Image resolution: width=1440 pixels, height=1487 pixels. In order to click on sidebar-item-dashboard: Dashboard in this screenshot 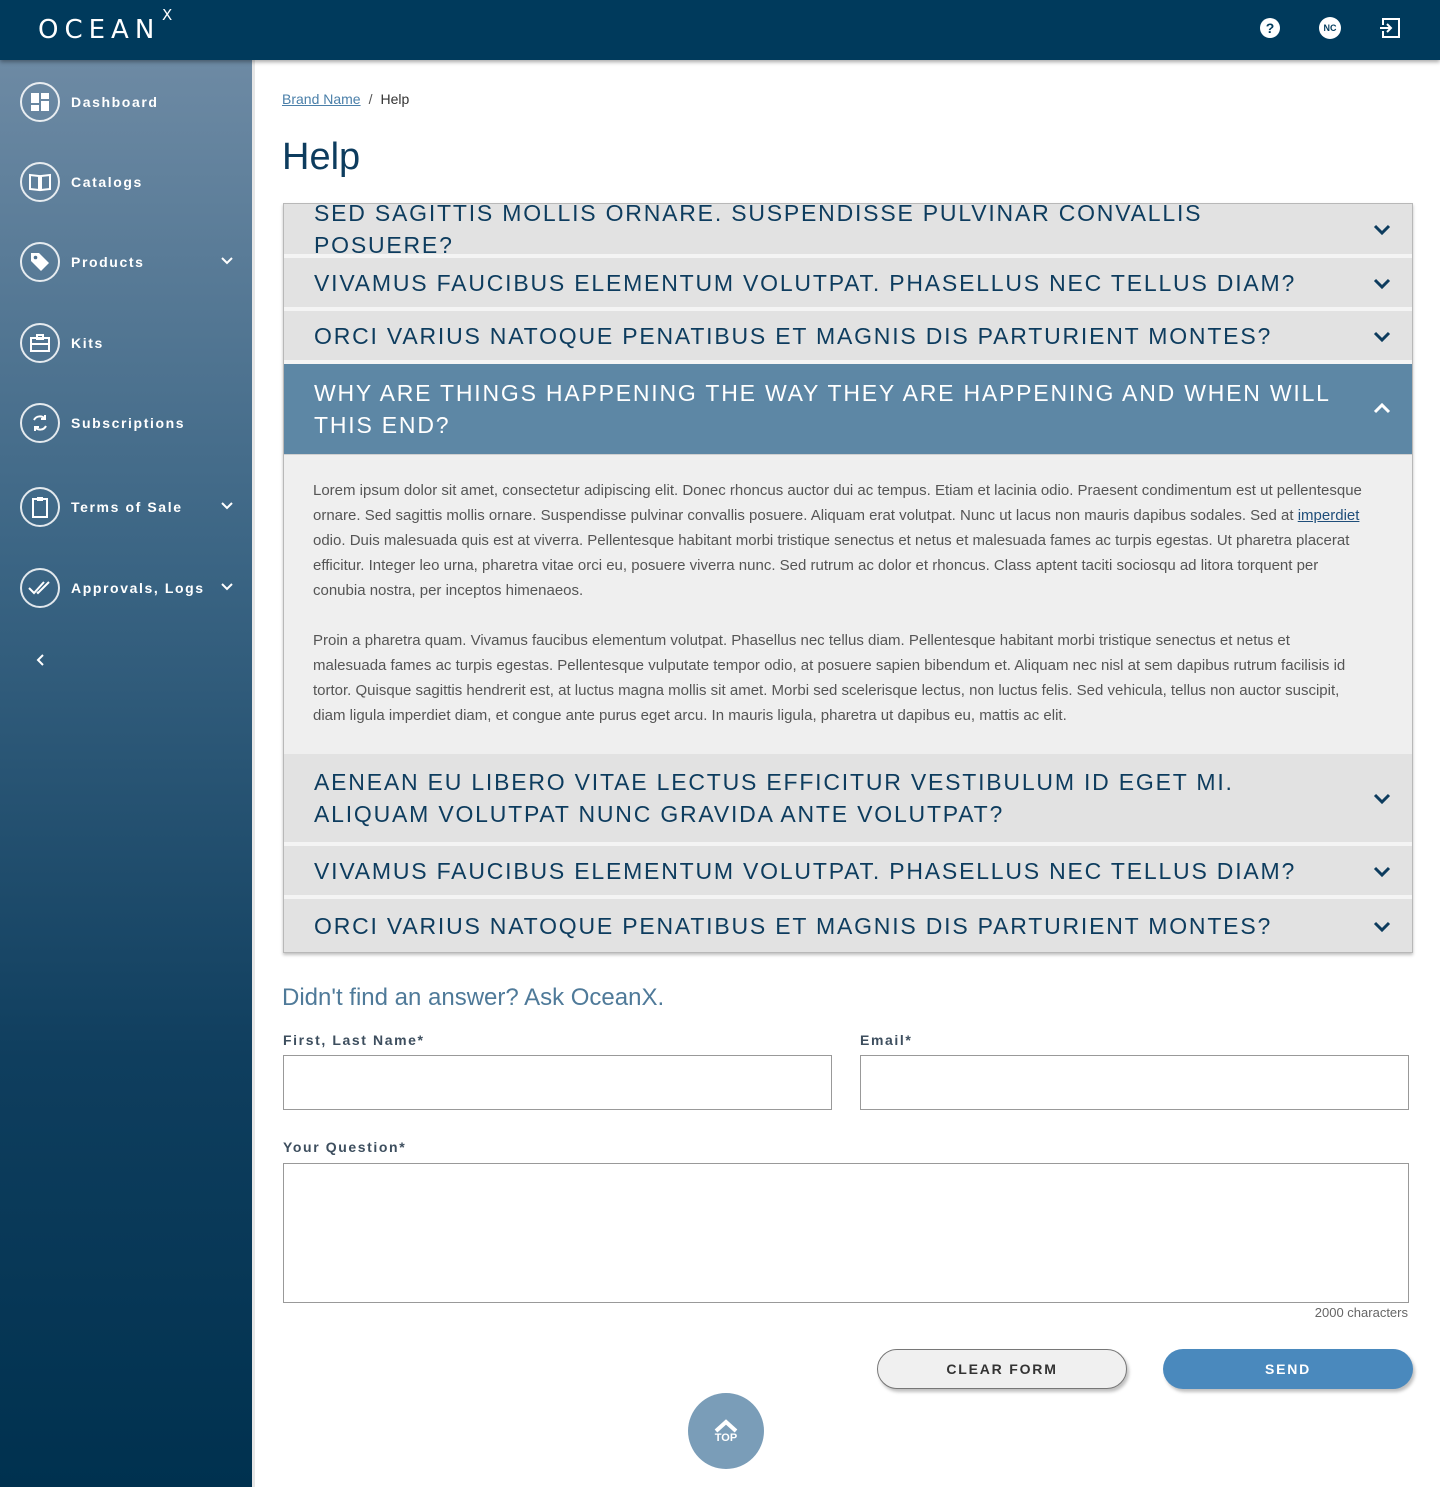, I will do `click(130, 102)`.